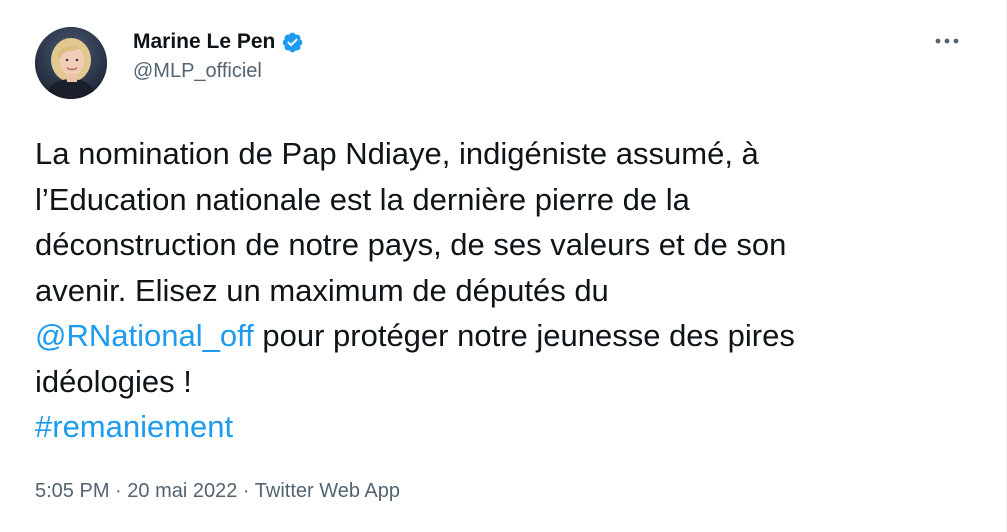 The image size is (1007, 532). What do you see at coordinates (502, 427) in the screenshot?
I see `tweet-text-line: #remaniement` at bounding box center [502, 427].